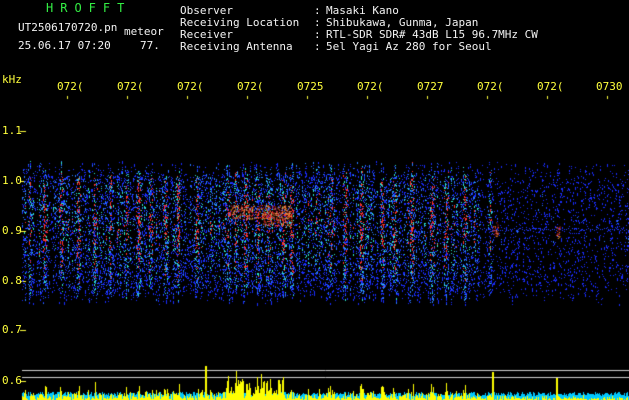 The height and width of the screenshot is (400, 629). What do you see at coordinates (150, 45) in the screenshot?
I see `count-label: 77.` at bounding box center [150, 45].